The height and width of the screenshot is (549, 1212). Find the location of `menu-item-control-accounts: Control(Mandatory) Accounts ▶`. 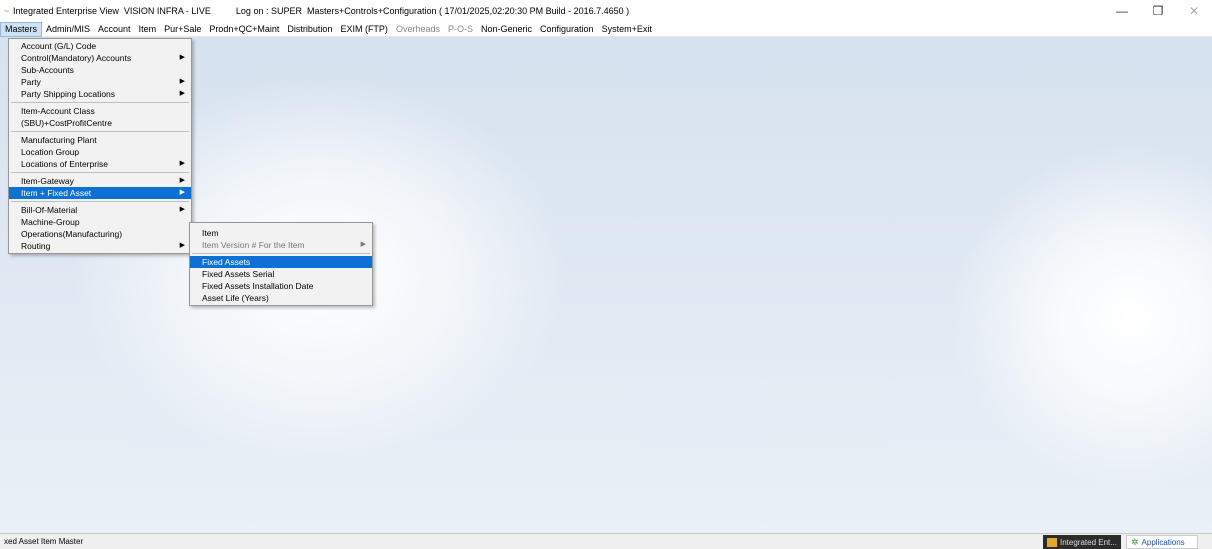

menu-item-control-accounts: Control(Mandatory) Accounts ▶ is located at coordinates (100, 58).